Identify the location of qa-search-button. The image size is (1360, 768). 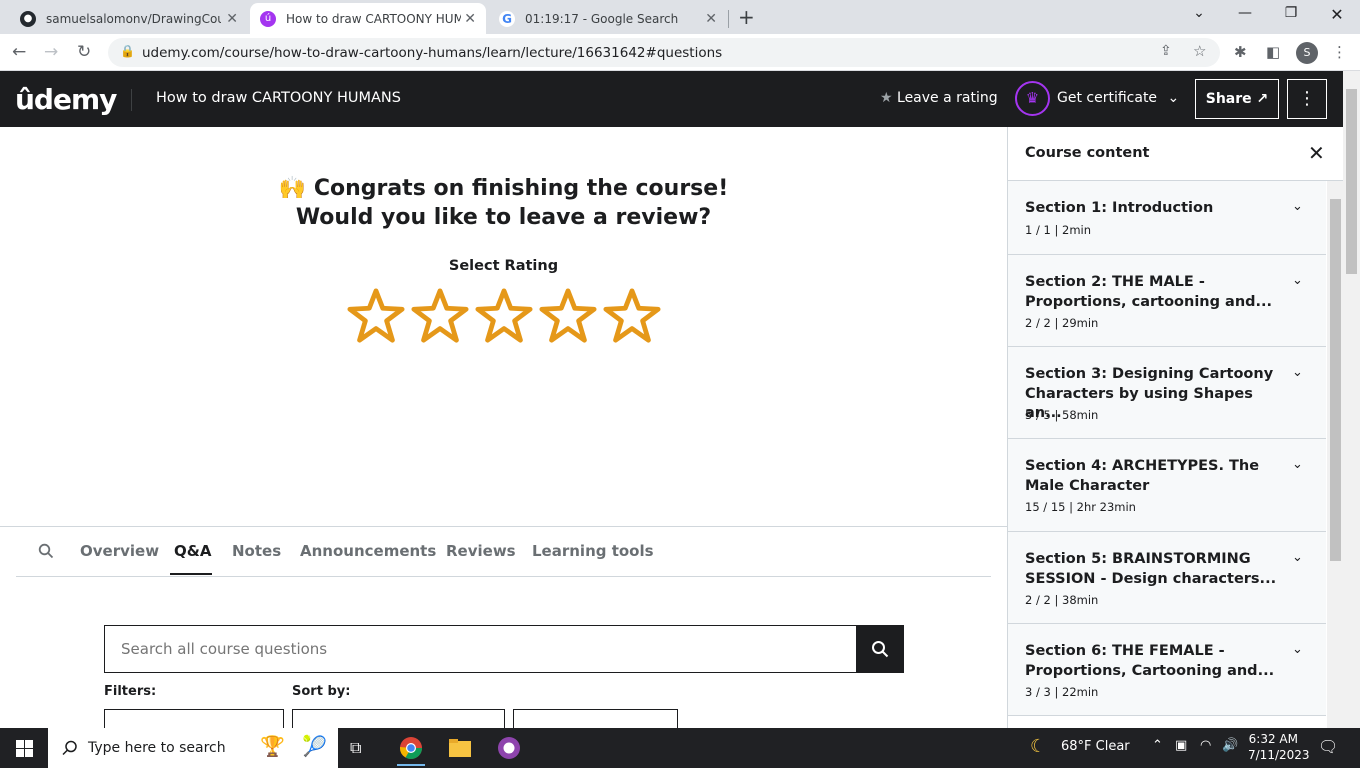
(880, 649).